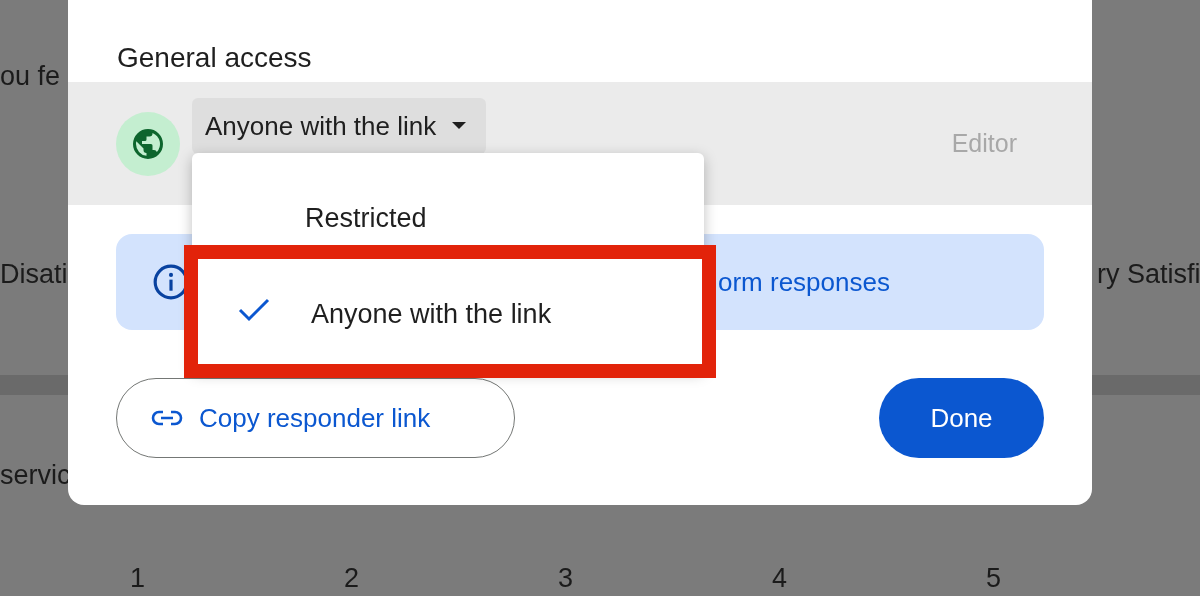  What do you see at coordinates (254, 310) in the screenshot?
I see `check-icon` at bounding box center [254, 310].